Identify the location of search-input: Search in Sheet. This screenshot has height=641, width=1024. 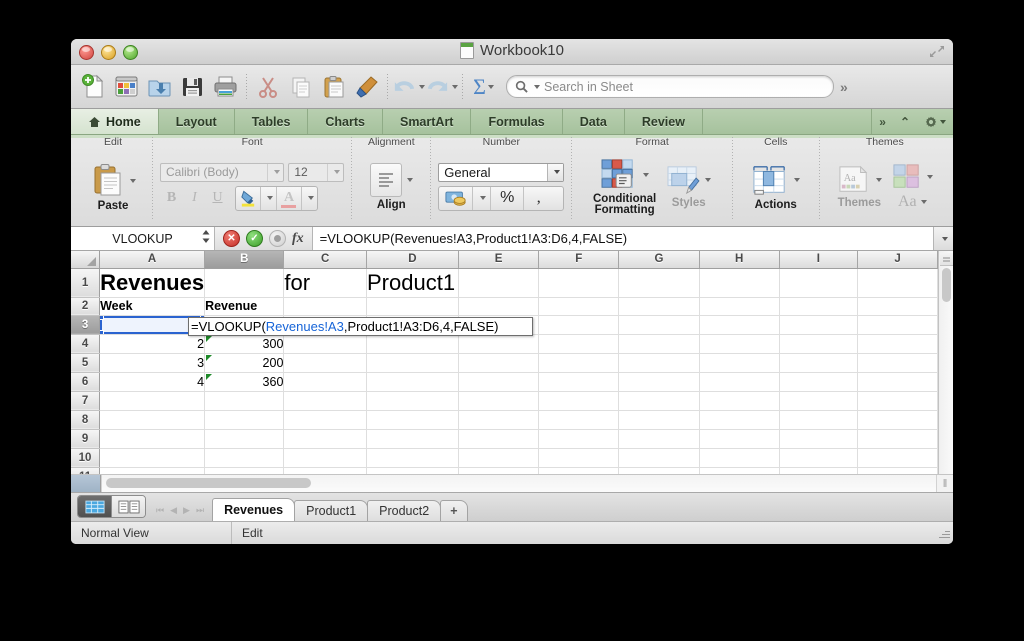
(588, 87).